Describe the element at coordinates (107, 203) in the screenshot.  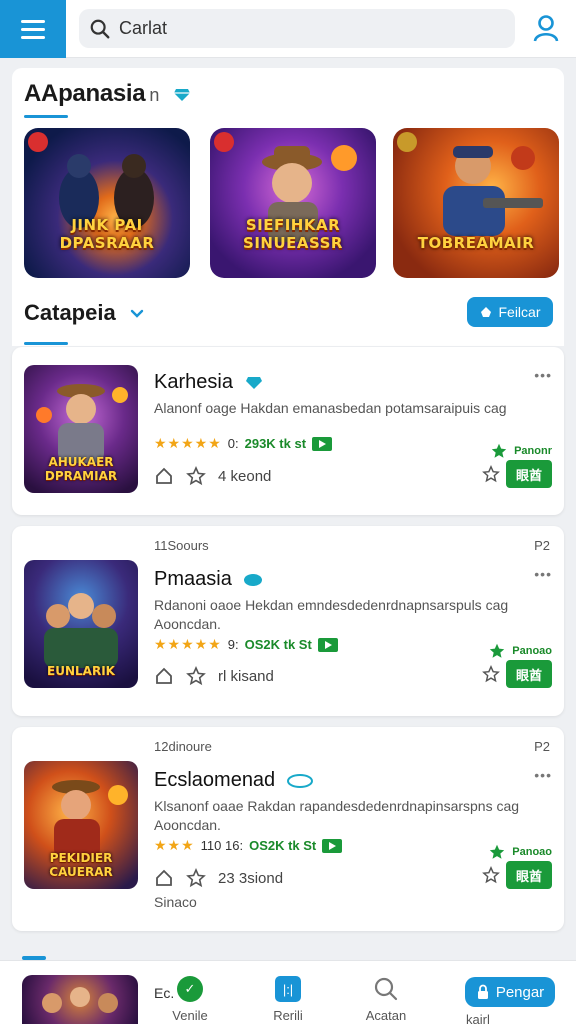
I see `featured-thumb-1: JINK PAI DPASRAAR` at that location.